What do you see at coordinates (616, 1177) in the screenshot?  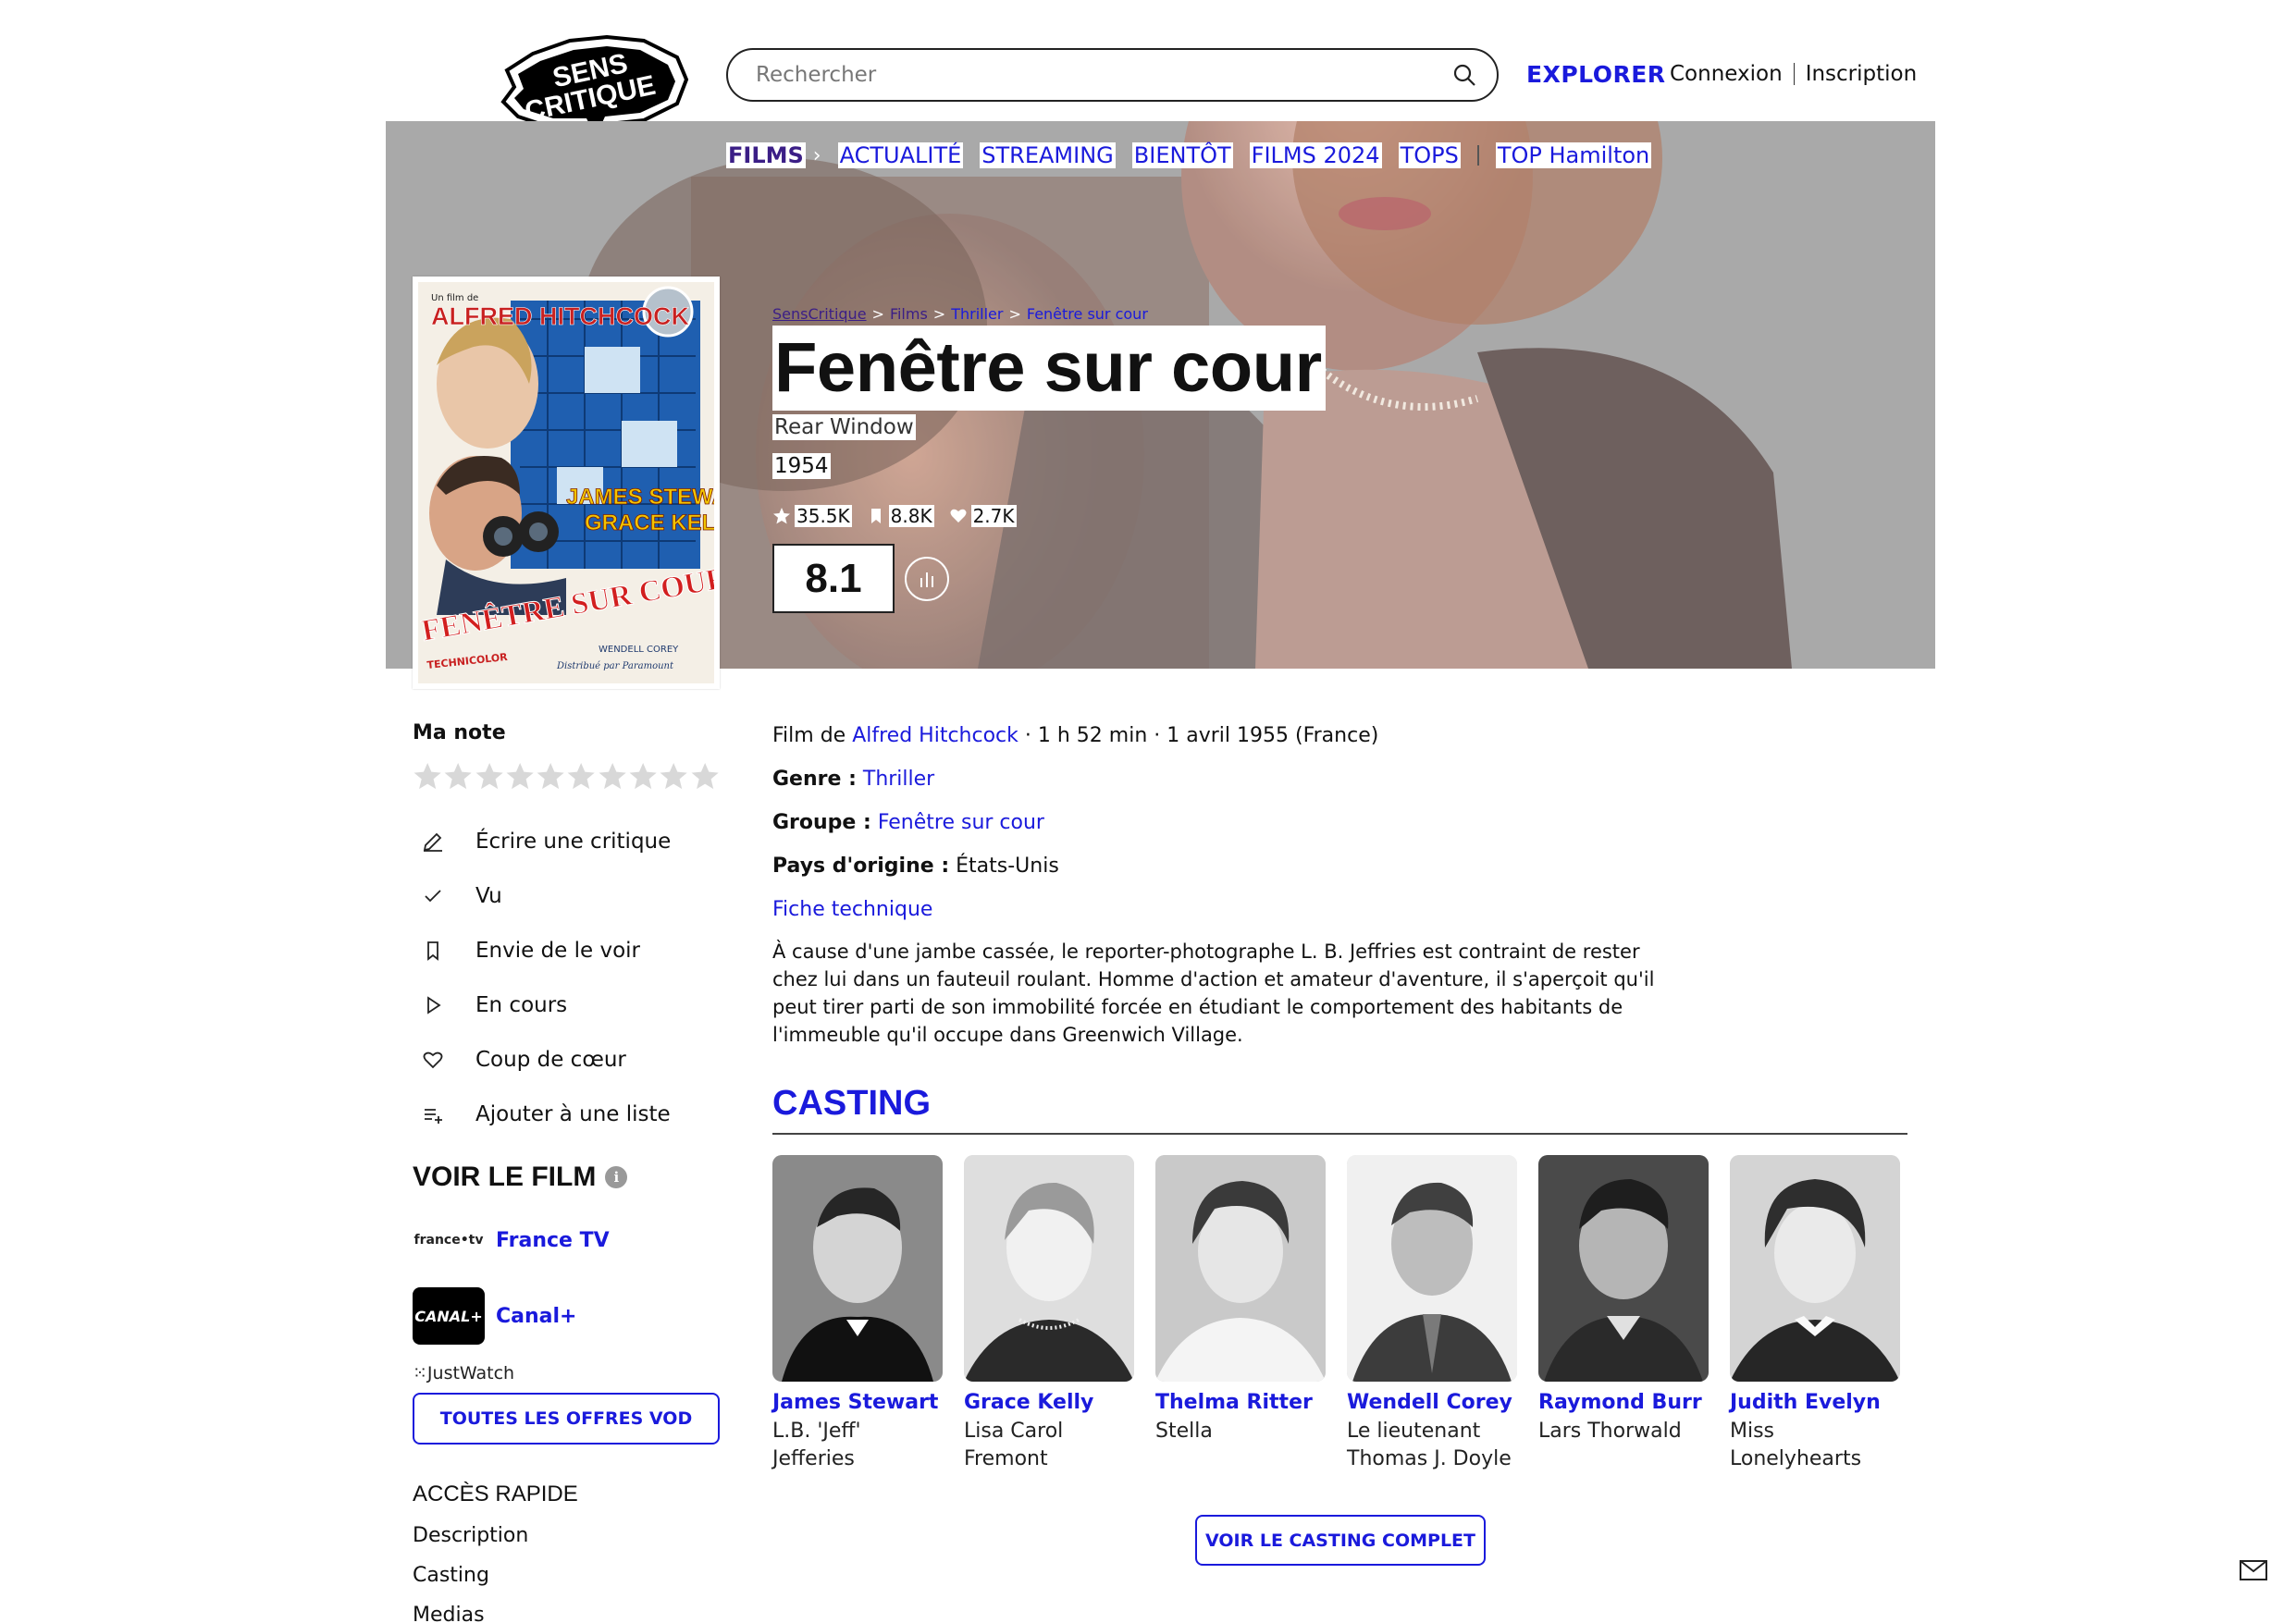 I see `info-icon: i` at bounding box center [616, 1177].